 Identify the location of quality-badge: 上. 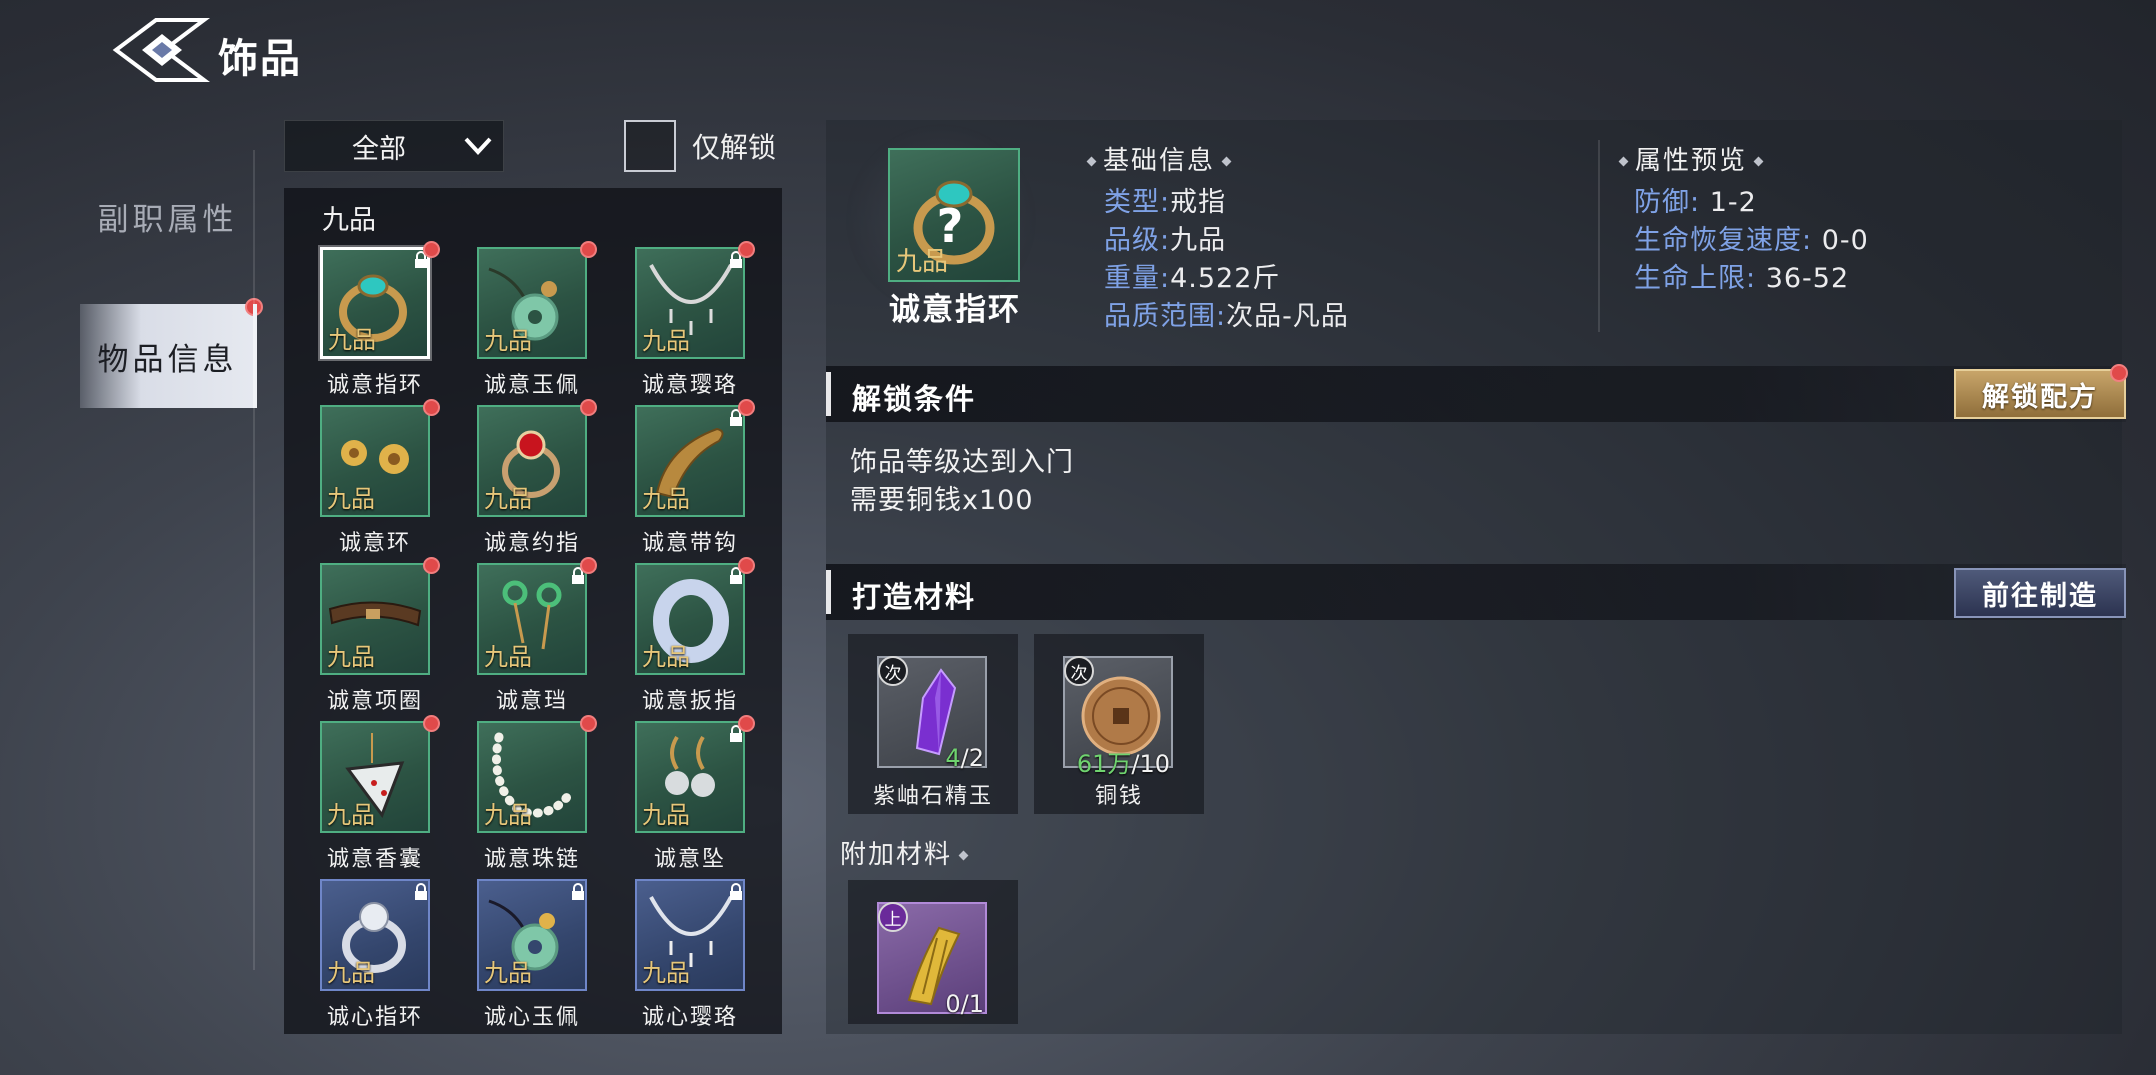
(893, 917).